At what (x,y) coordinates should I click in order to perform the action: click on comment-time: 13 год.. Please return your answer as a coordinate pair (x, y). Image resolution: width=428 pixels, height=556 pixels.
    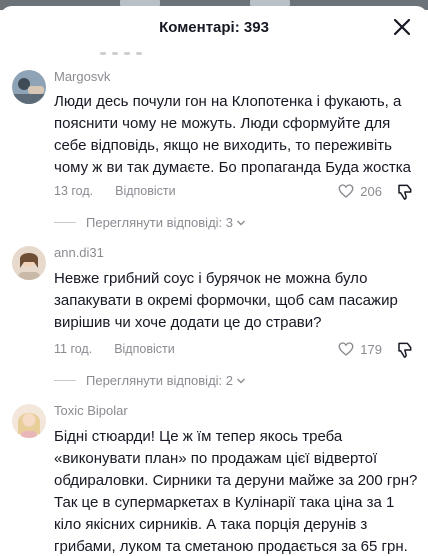
    Looking at the image, I should click on (74, 191).